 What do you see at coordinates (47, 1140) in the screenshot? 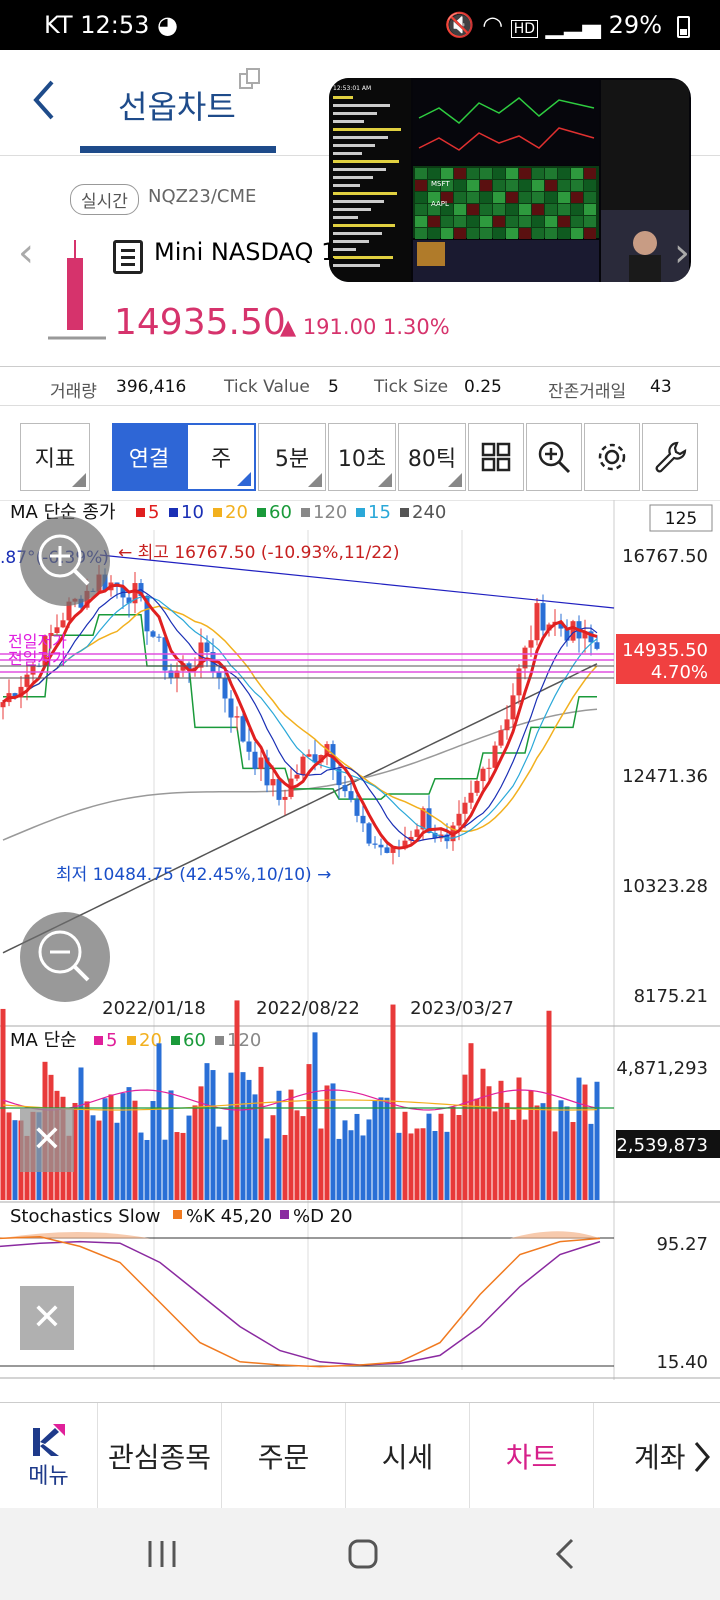
I see `close-volume-panel-button: ✕` at bounding box center [47, 1140].